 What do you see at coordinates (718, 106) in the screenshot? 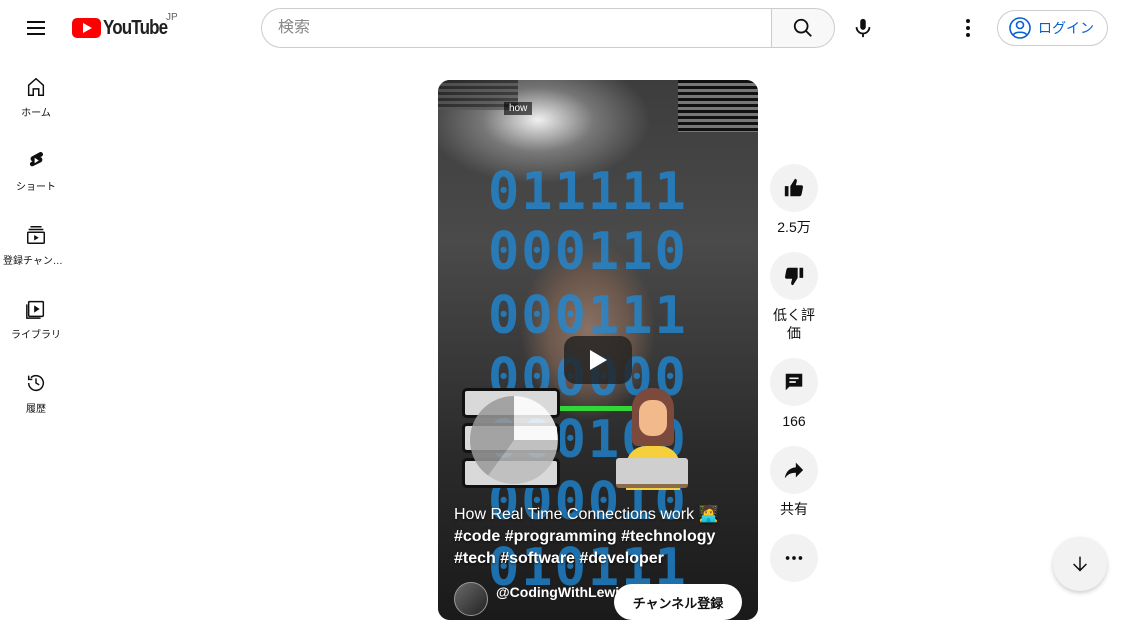
I see `video-frame-detail` at bounding box center [718, 106].